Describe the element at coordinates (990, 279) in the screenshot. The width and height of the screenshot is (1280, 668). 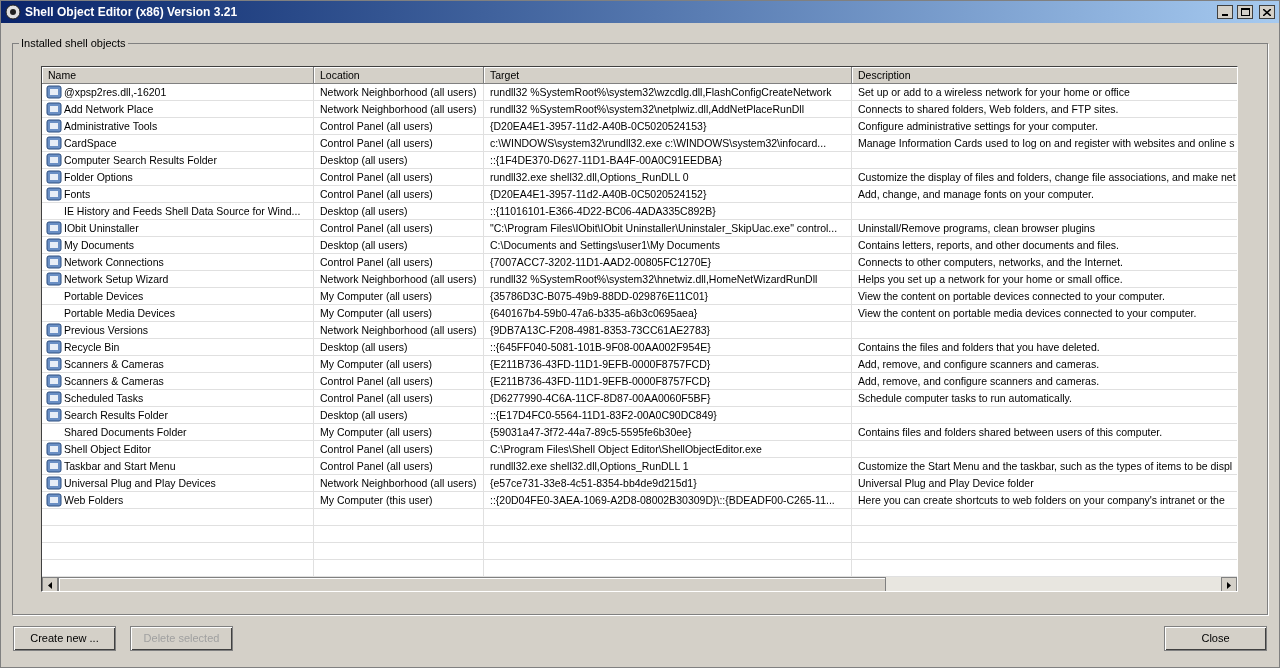
I see `table-cell-text: Helps you set up a network for your home or small office.` at that location.